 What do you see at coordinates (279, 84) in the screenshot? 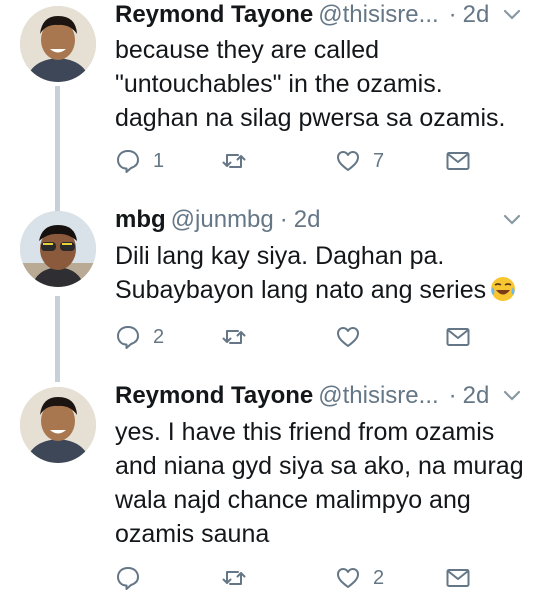
I see `tweet-line: "untouchables" in the ozamis.` at bounding box center [279, 84].